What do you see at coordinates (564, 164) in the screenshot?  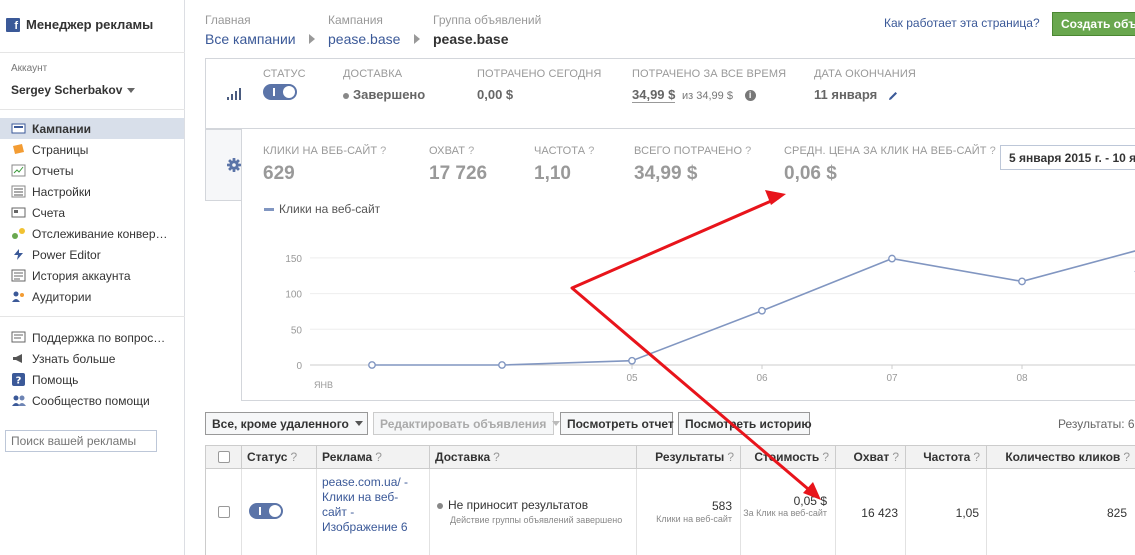 I see `frequency-metric: Частота? 1,10` at bounding box center [564, 164].